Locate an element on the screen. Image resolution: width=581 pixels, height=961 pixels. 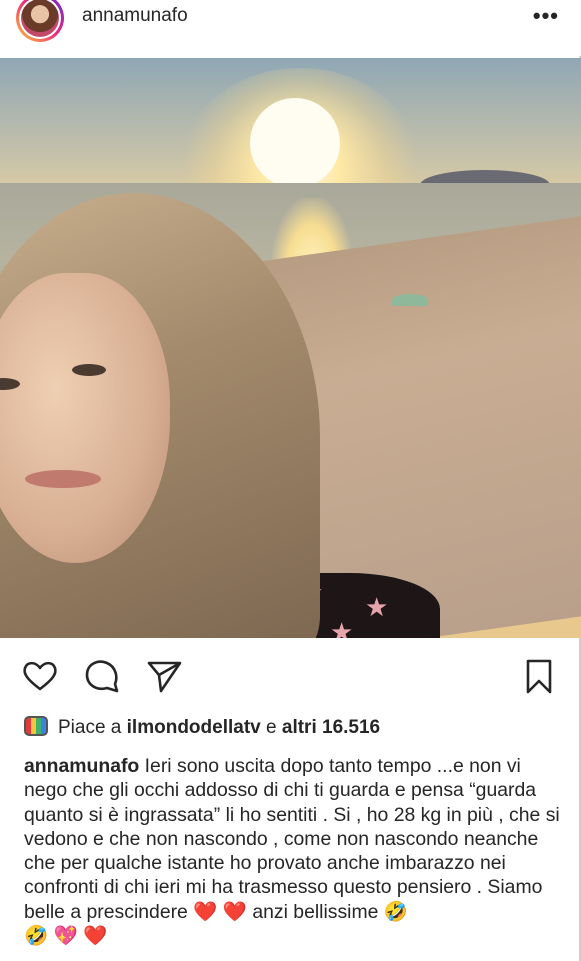
liker-avatar is located at coordinates (36, 726).